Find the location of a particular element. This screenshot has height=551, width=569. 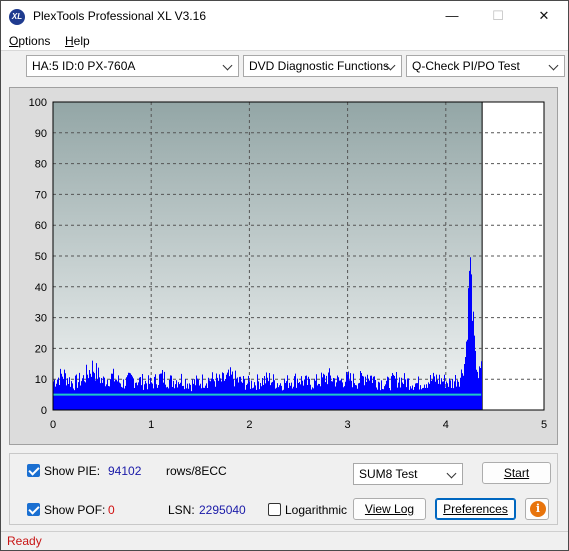

x-tick-label: 1 is located at coordinates (151, 425).